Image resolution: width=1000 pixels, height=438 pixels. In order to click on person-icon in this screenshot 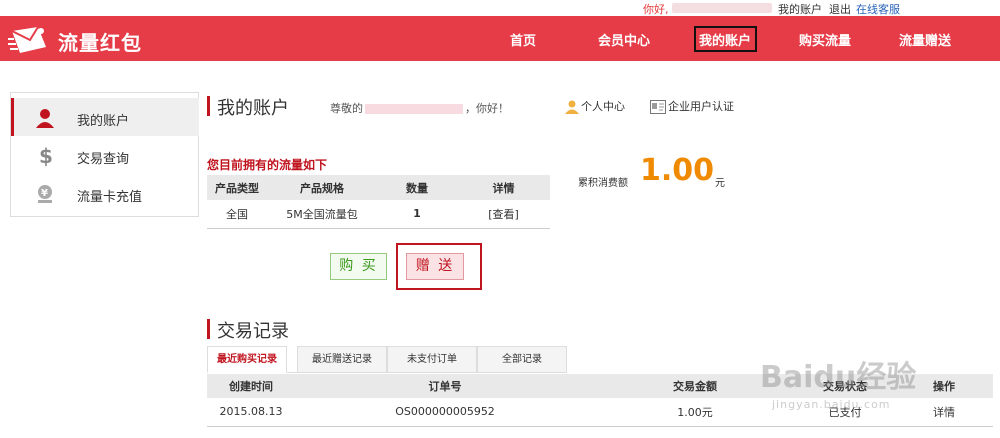, I will do `click(572, 107)`.